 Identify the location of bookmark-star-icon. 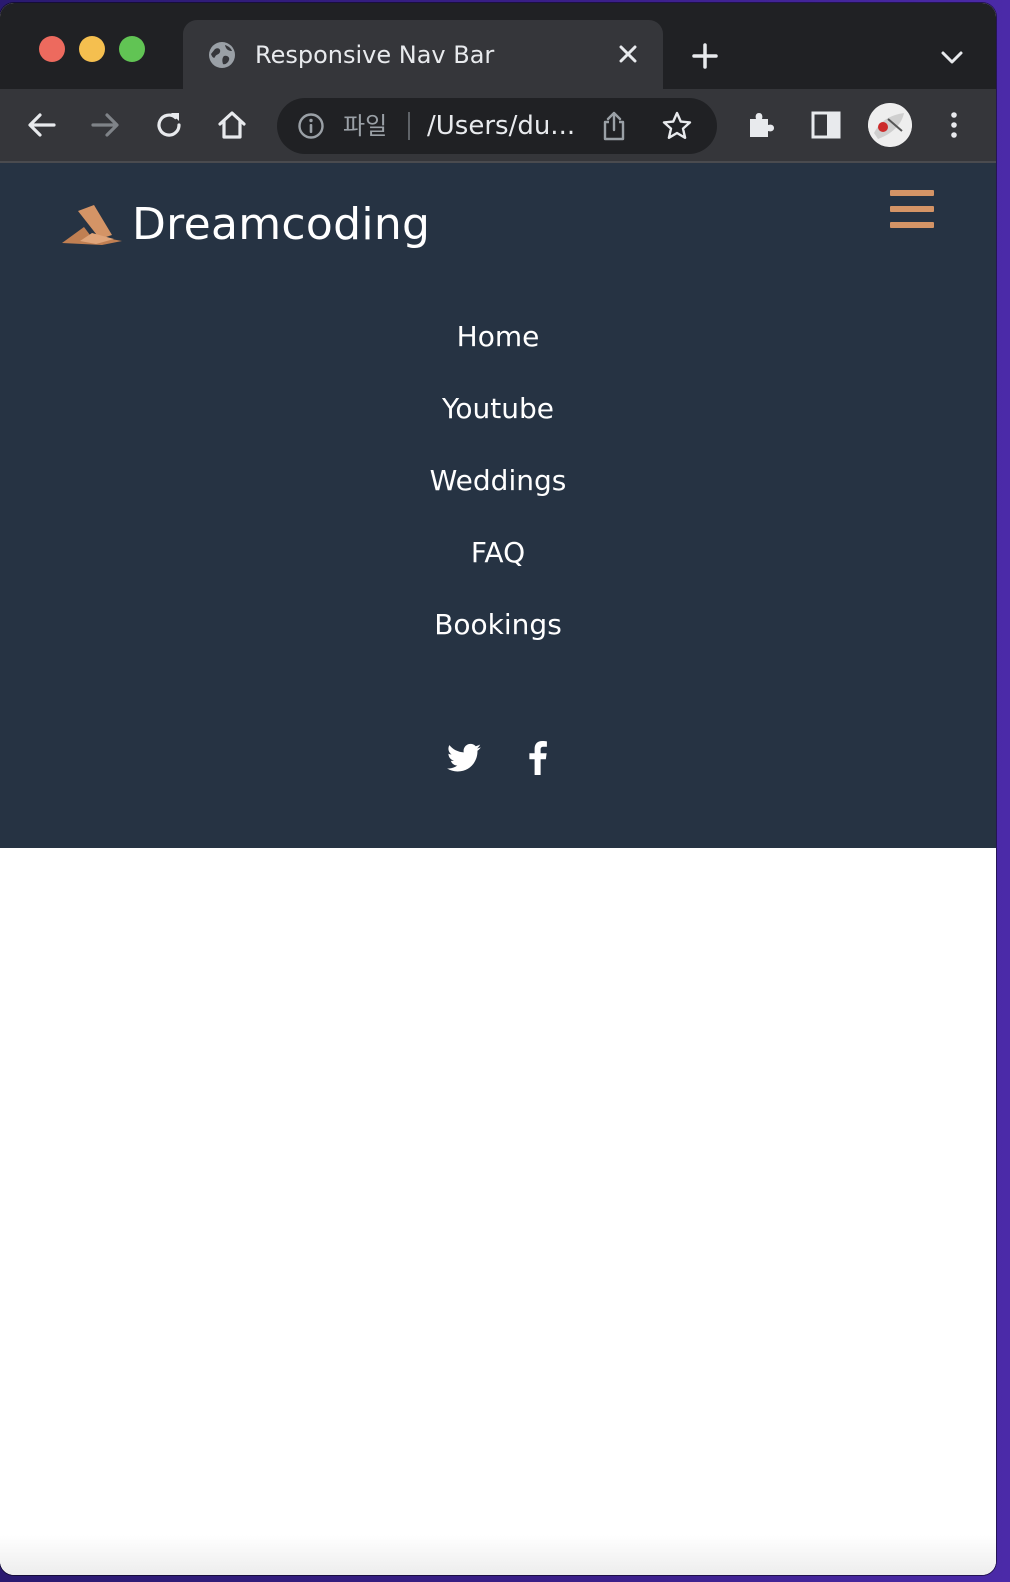
(677, 126).